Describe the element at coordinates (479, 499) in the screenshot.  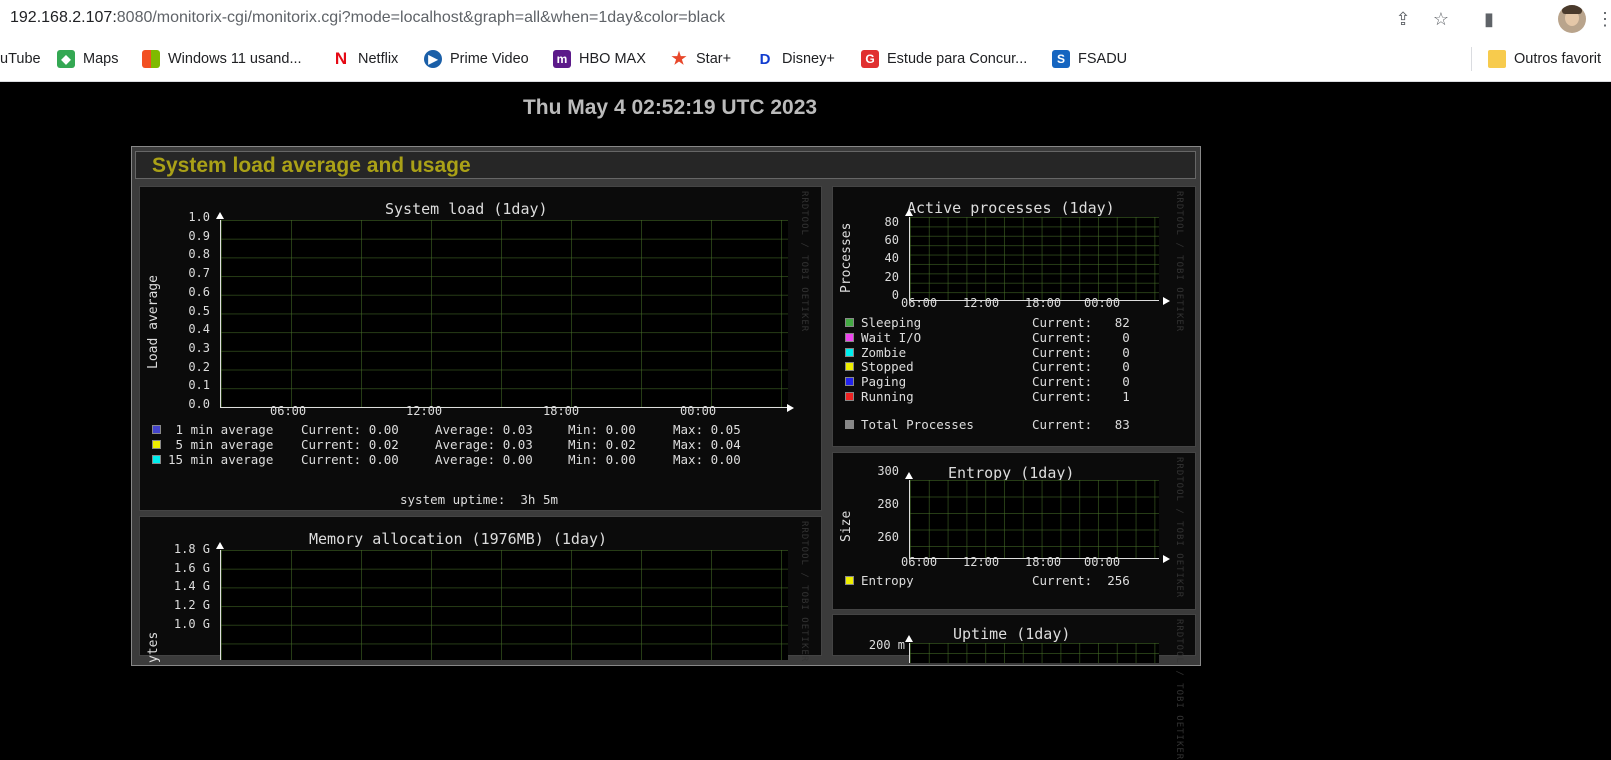
I see `system-uptime: system uptime: 3h 5m` at that location.